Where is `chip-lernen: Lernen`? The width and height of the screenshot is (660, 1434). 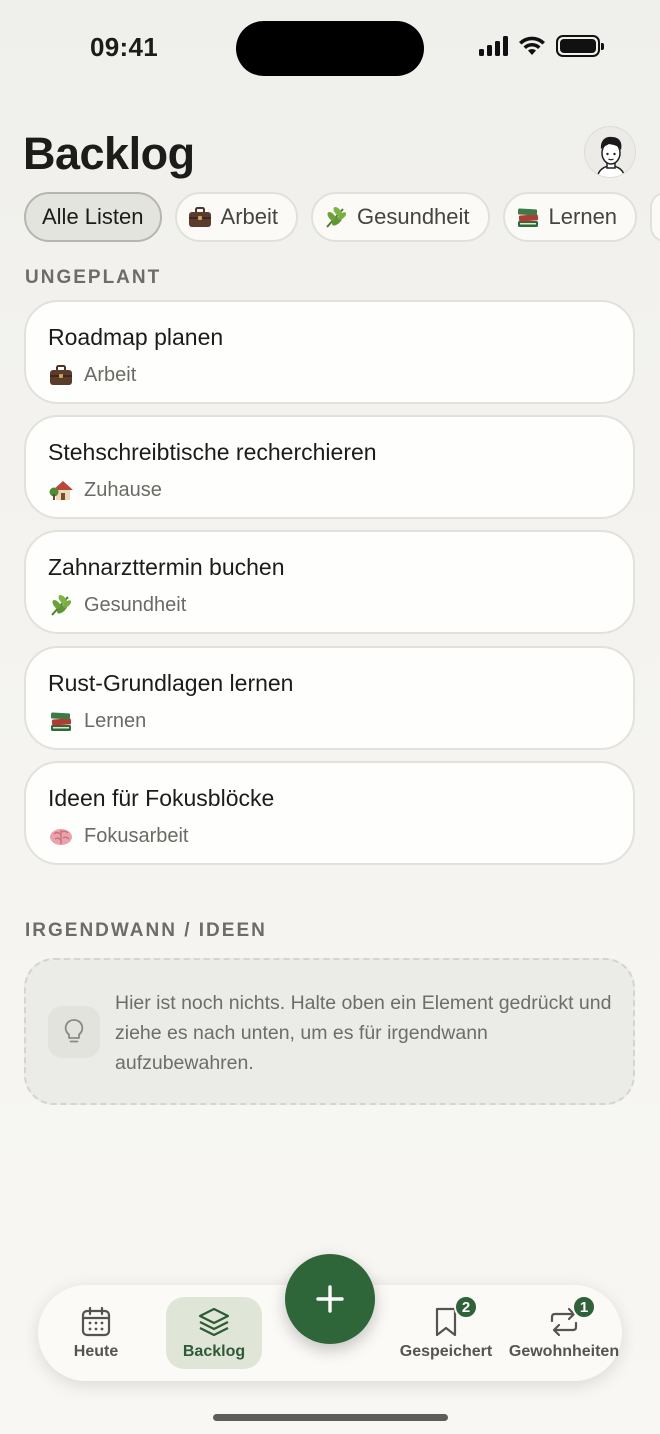
chip-lernen: Lernen is located at coordinates (570, 217).